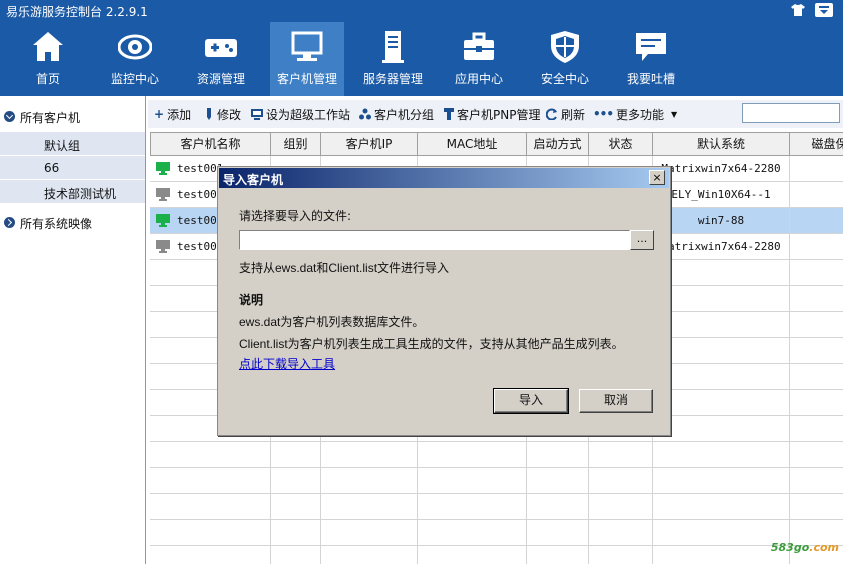 The width and height of the screenshot is (843, 564). I want to click on cell-default-system: ELY_Win10X64--1, so click(721, 195).